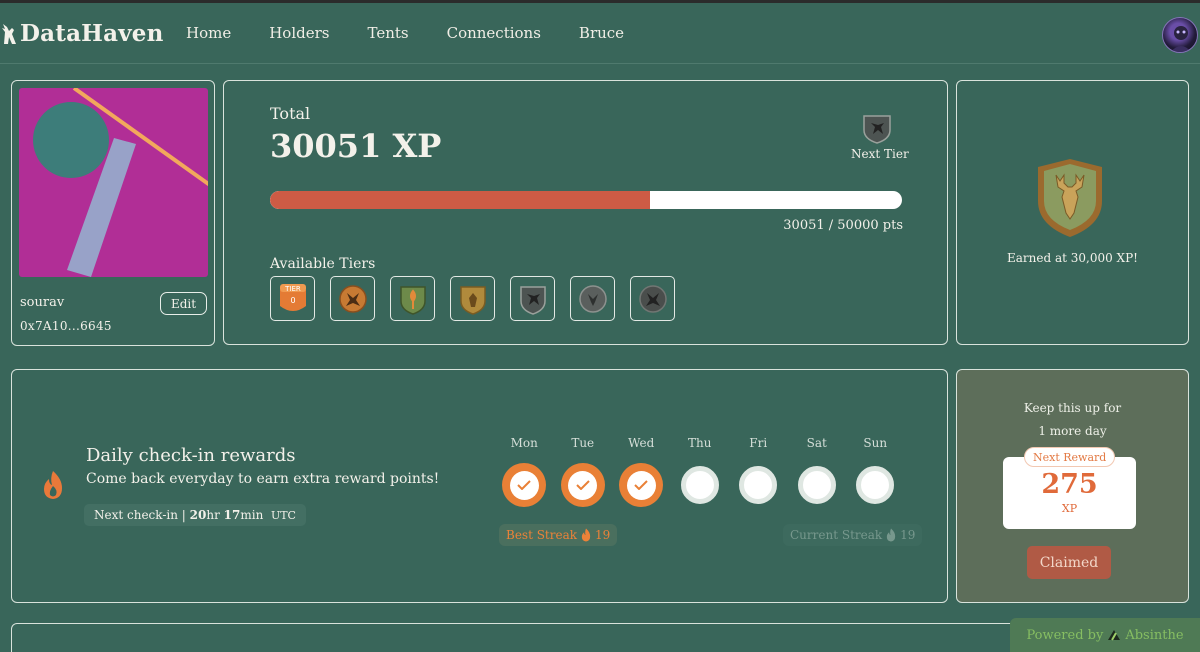 The height and width of the screenshot is (652, 1200). What do you see at coordinates (183, 303) in the screenshot?
I see `edit-profile-button: Edit` at bounding box center [183, 303].